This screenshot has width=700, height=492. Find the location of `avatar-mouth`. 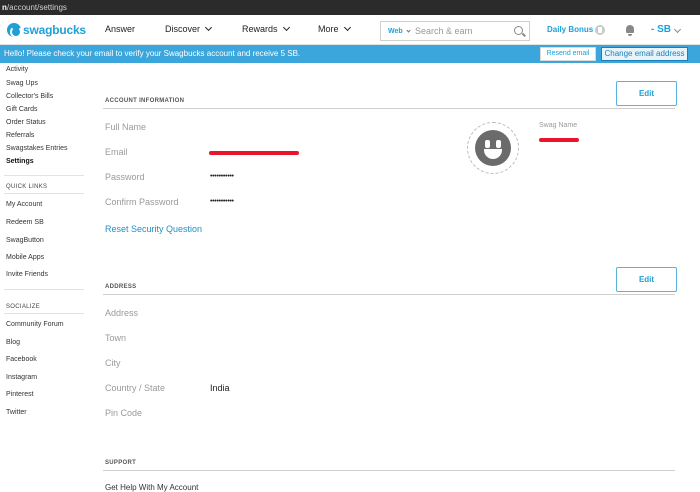

avatar-mouth is located at coordinates (493, 154).